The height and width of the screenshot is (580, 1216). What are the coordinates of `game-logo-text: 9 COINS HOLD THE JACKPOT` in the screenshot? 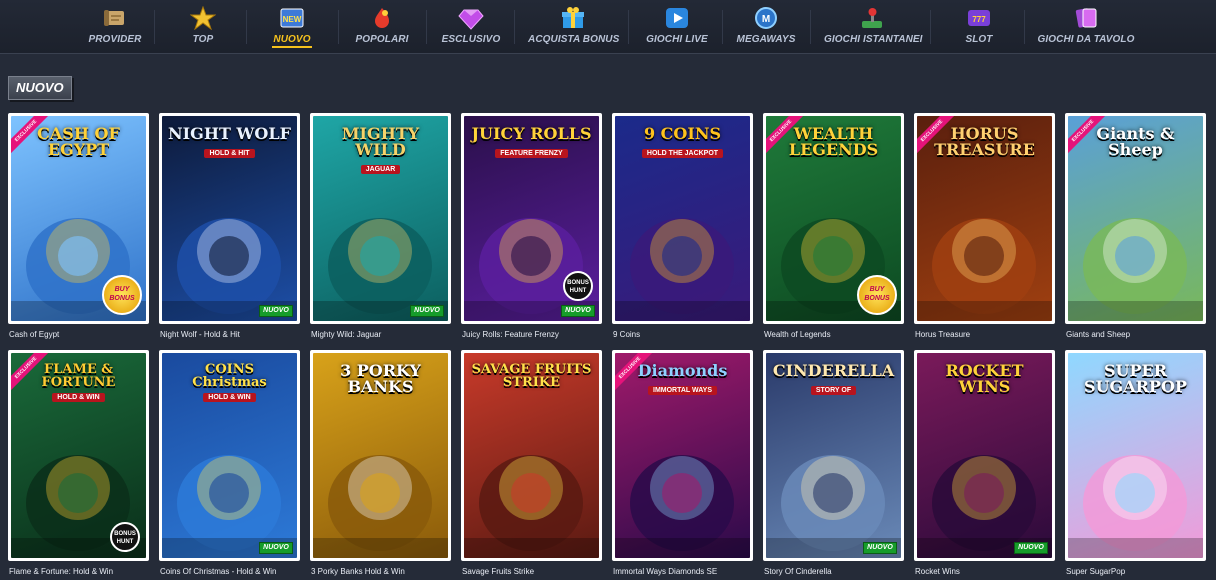 It's located at (682, 142).